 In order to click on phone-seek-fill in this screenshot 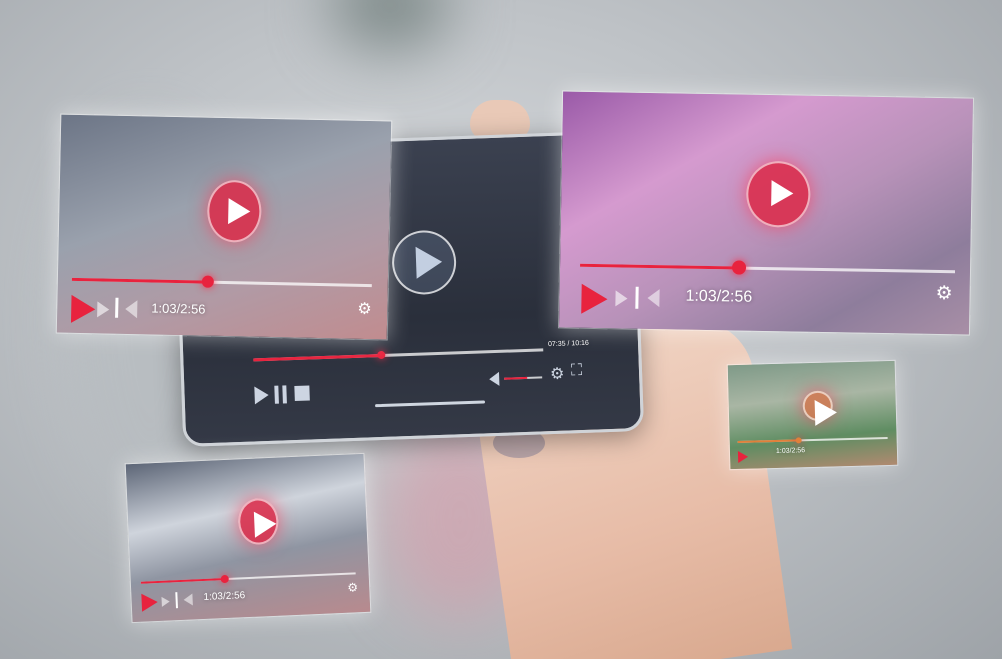, I will do `click(318, 357)`.